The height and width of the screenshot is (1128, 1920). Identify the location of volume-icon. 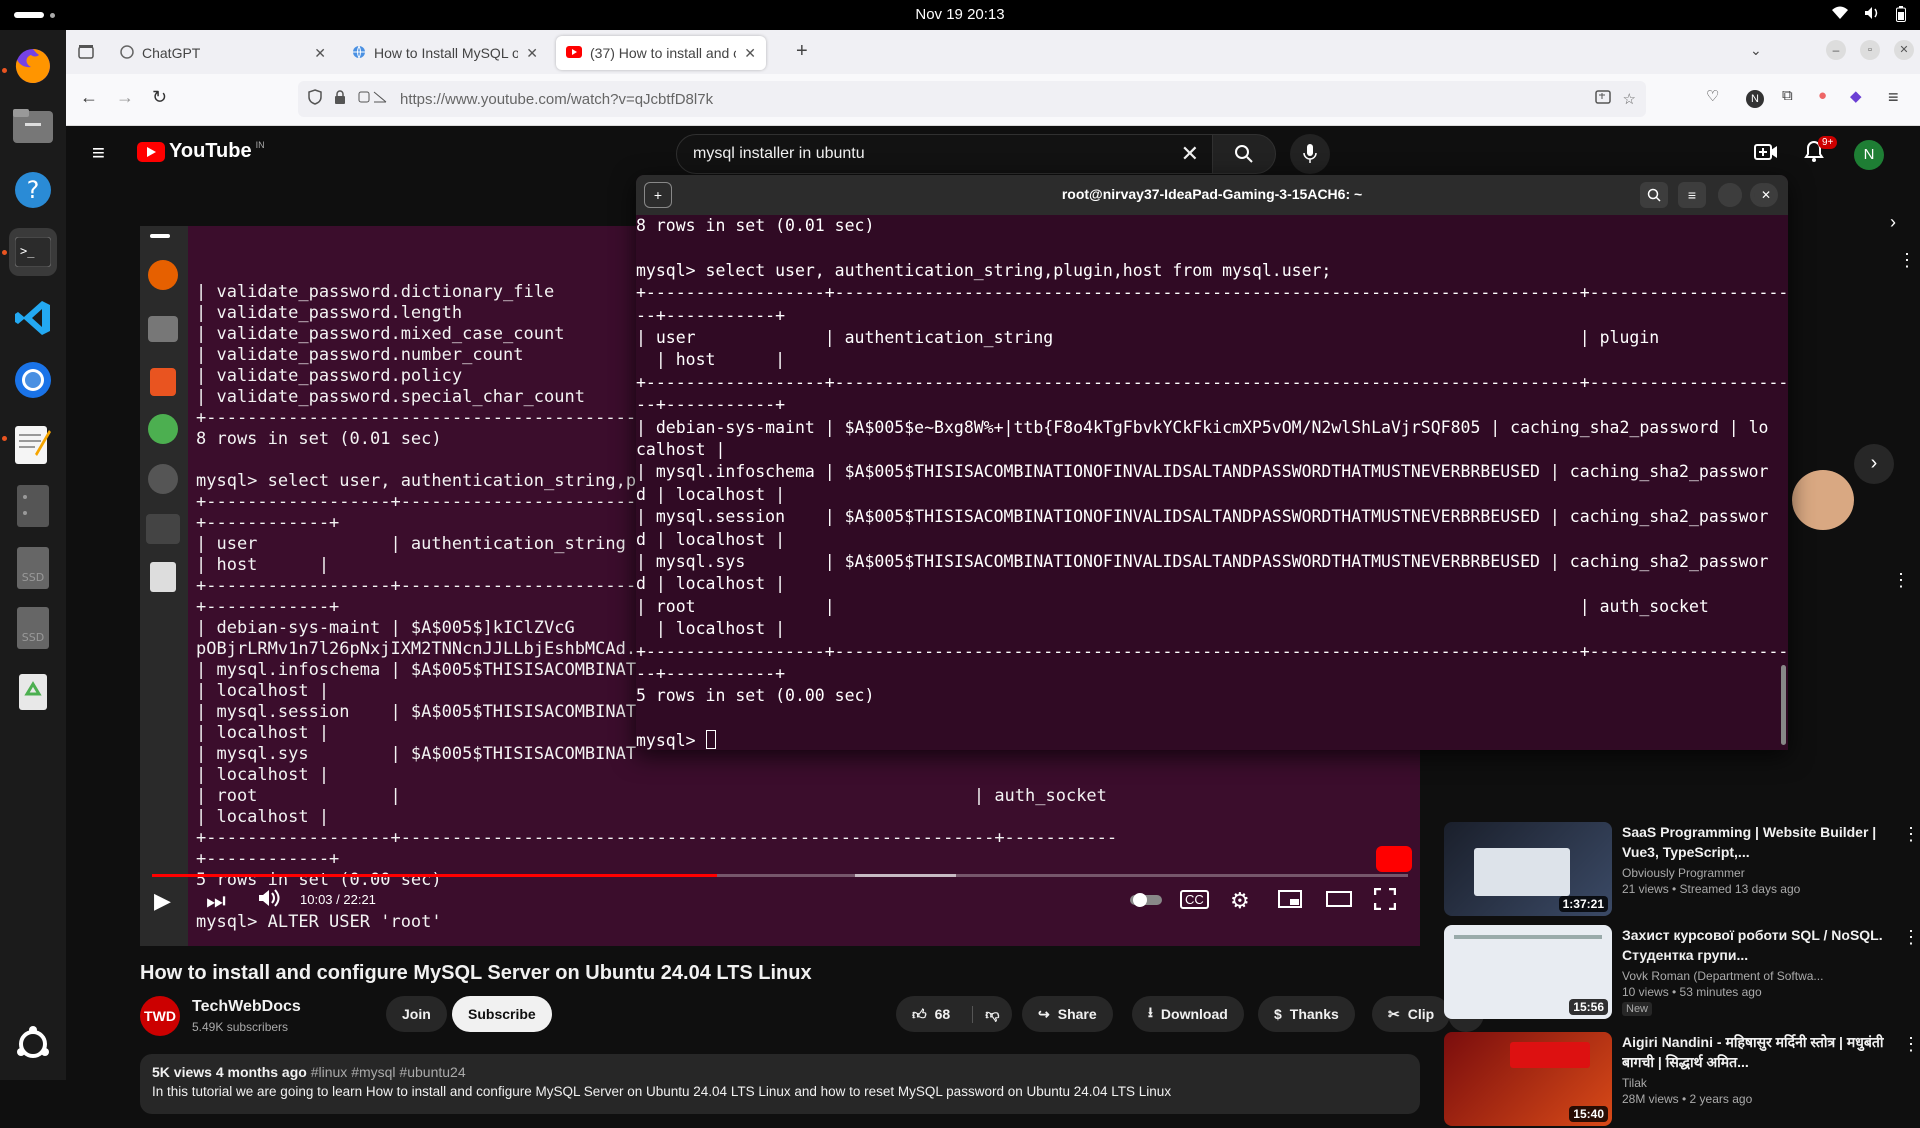
(269, 901).